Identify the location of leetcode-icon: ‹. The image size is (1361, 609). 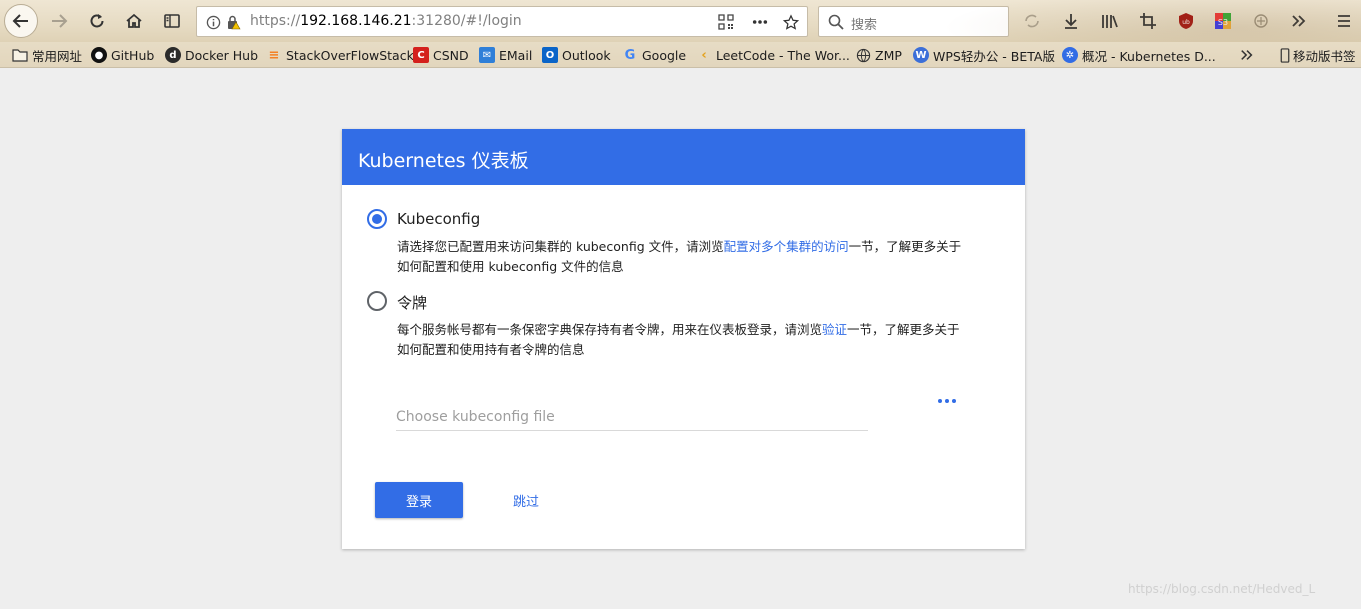
(704, 55).